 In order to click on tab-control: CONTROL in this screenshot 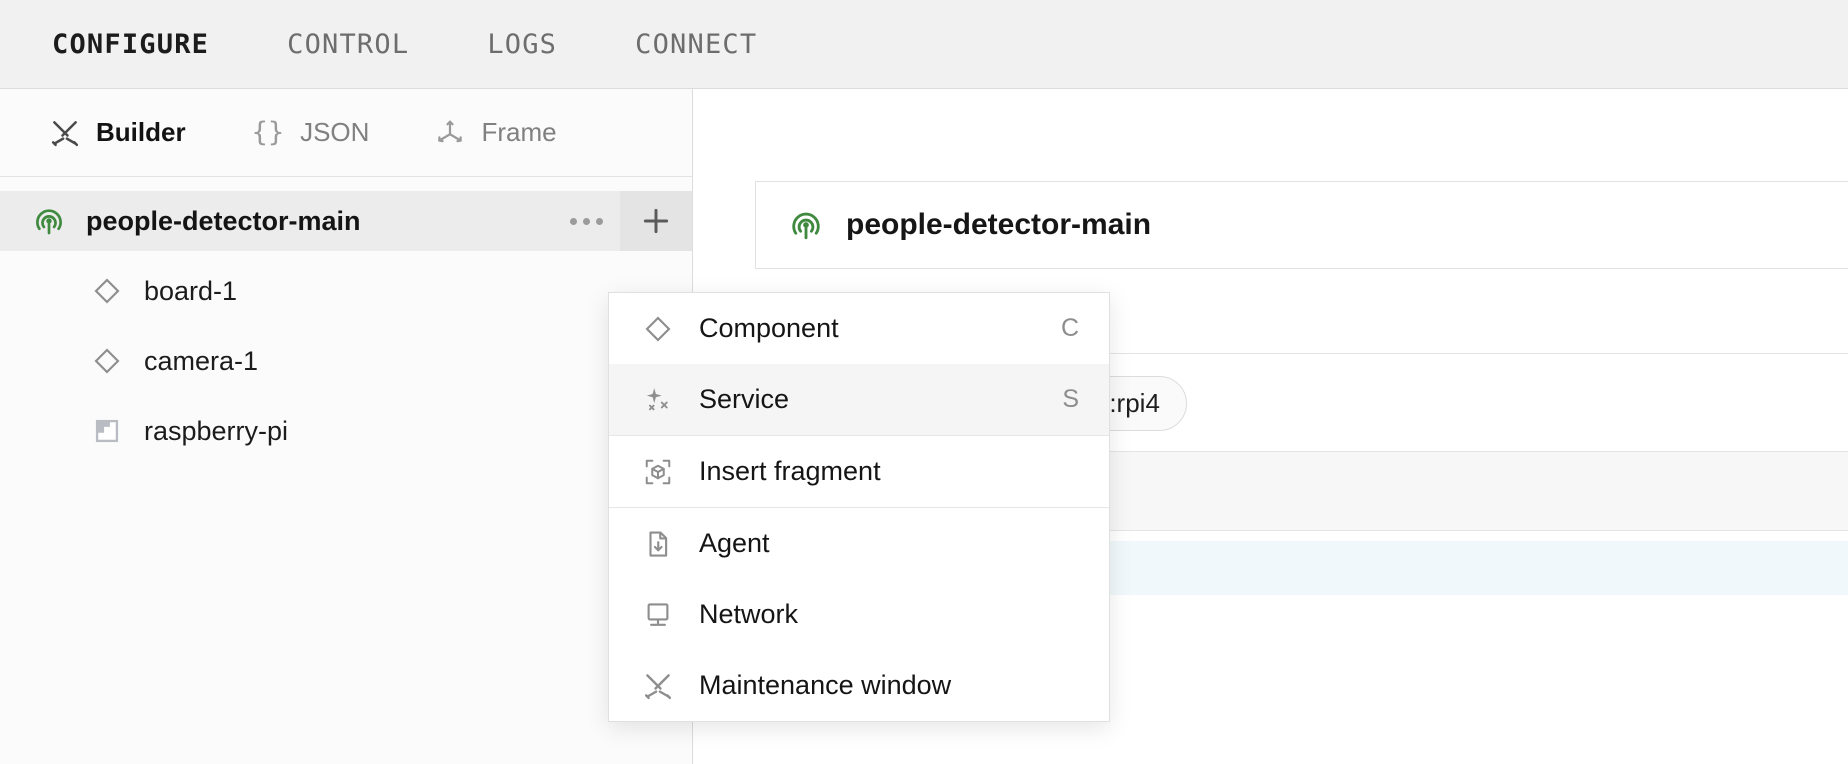, I will do `click(348, 44)`.